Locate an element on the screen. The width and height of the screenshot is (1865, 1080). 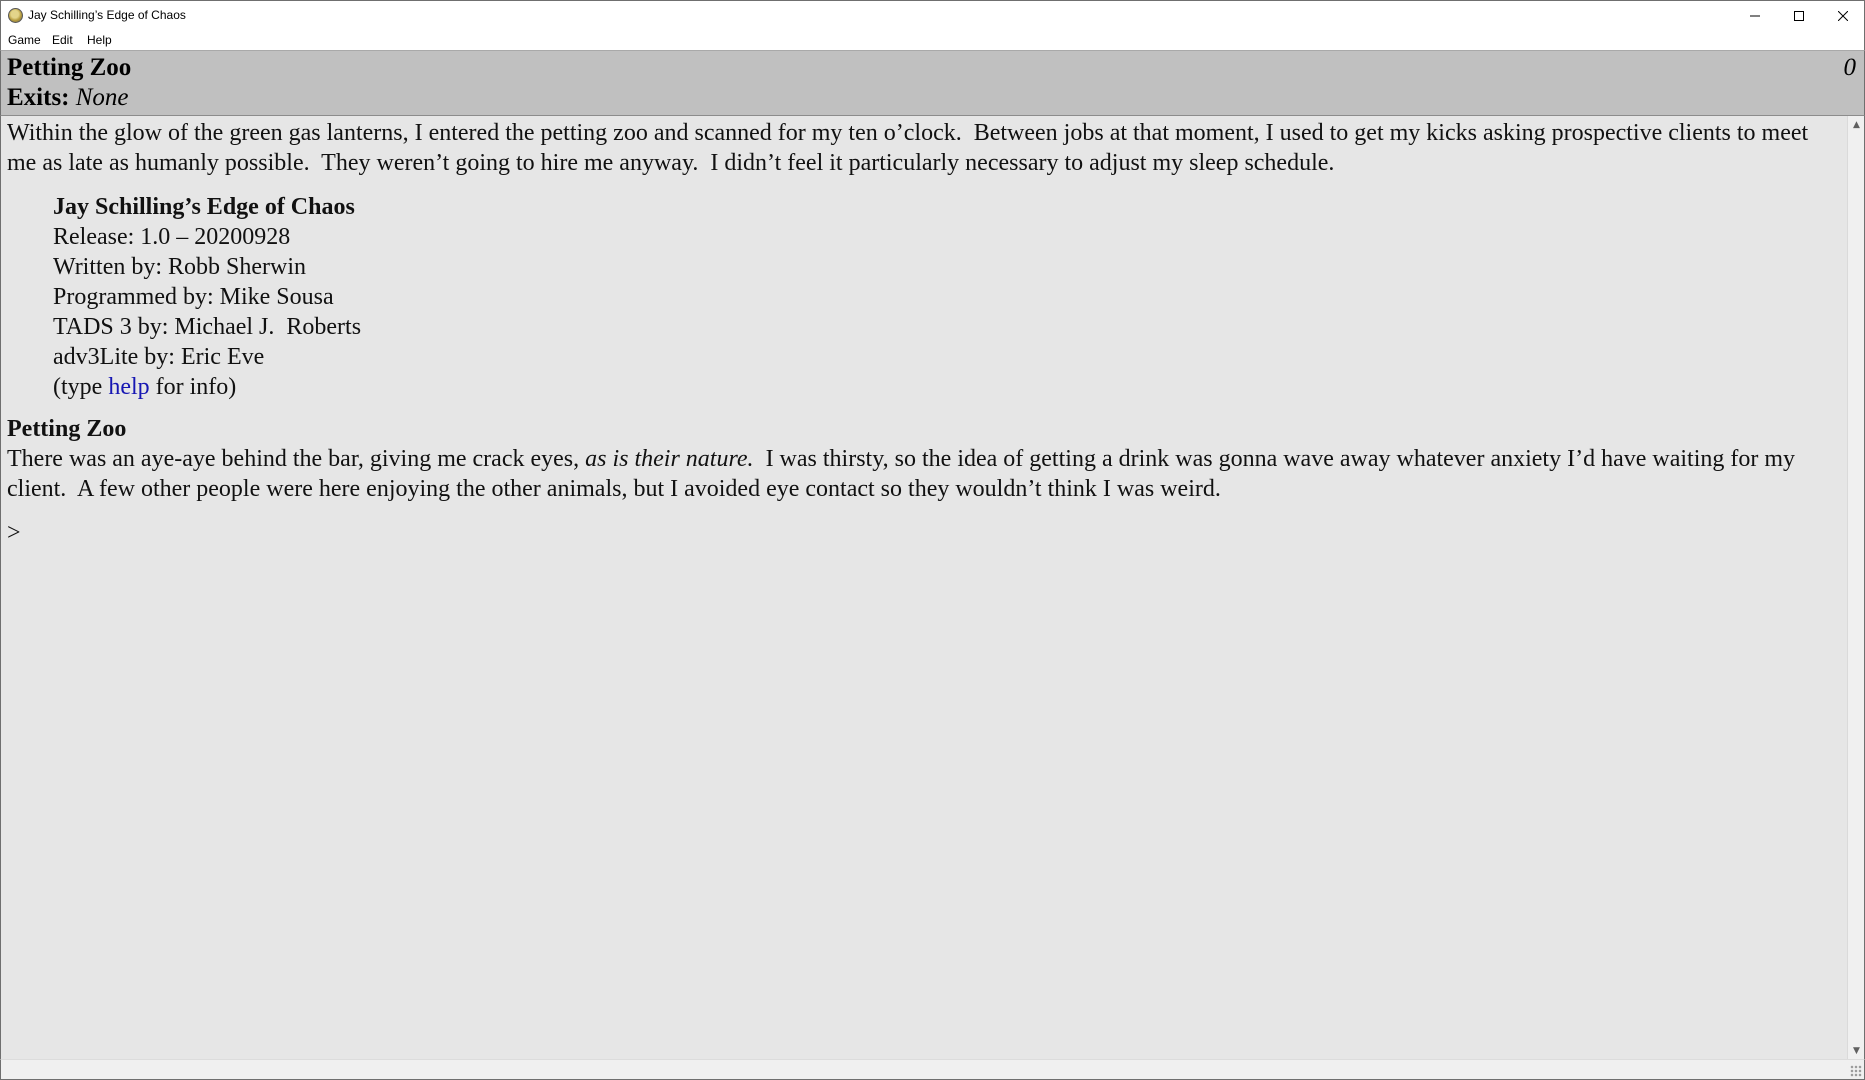
banner-release: Release: 1.0 – 20200928 is located at coordinates (172, 237).